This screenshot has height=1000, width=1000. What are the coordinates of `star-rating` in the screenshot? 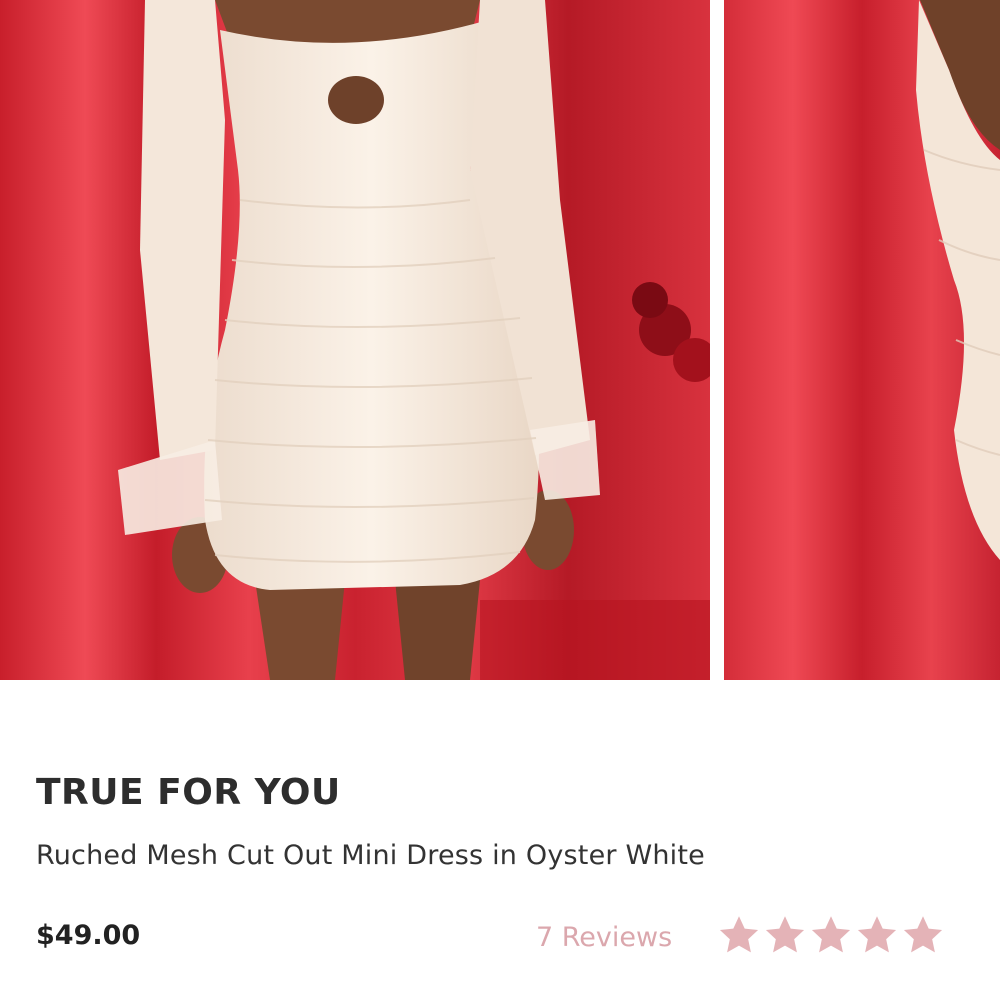 It's located at (831, 935).